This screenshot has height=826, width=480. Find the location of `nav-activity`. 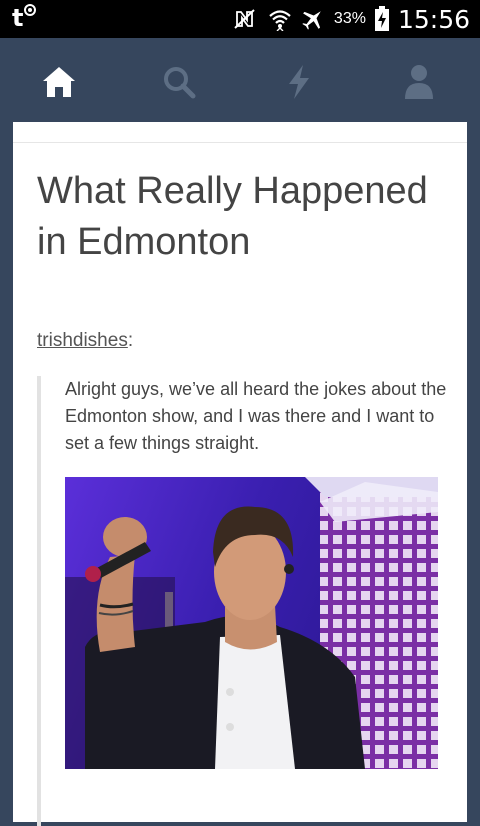

nav-activity is located at coordinates (299, 82).